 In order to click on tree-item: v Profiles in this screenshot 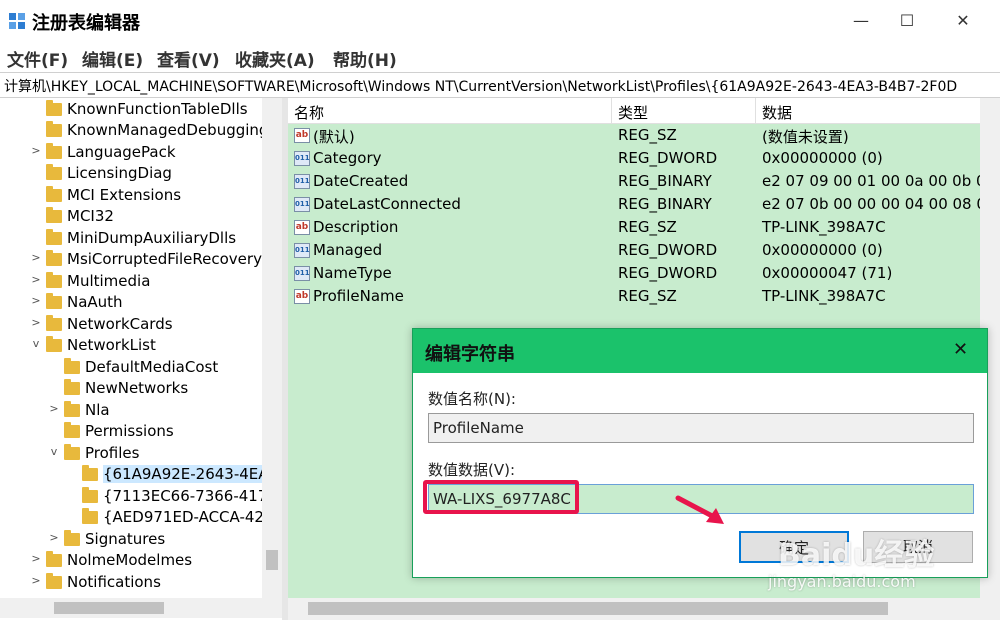, I will do `click(131, 454)`.